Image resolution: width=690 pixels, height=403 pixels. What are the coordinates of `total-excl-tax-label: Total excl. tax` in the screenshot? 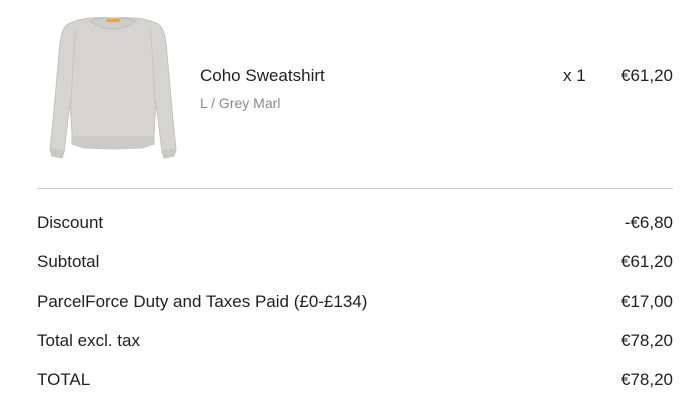 It's located at (88, 340).